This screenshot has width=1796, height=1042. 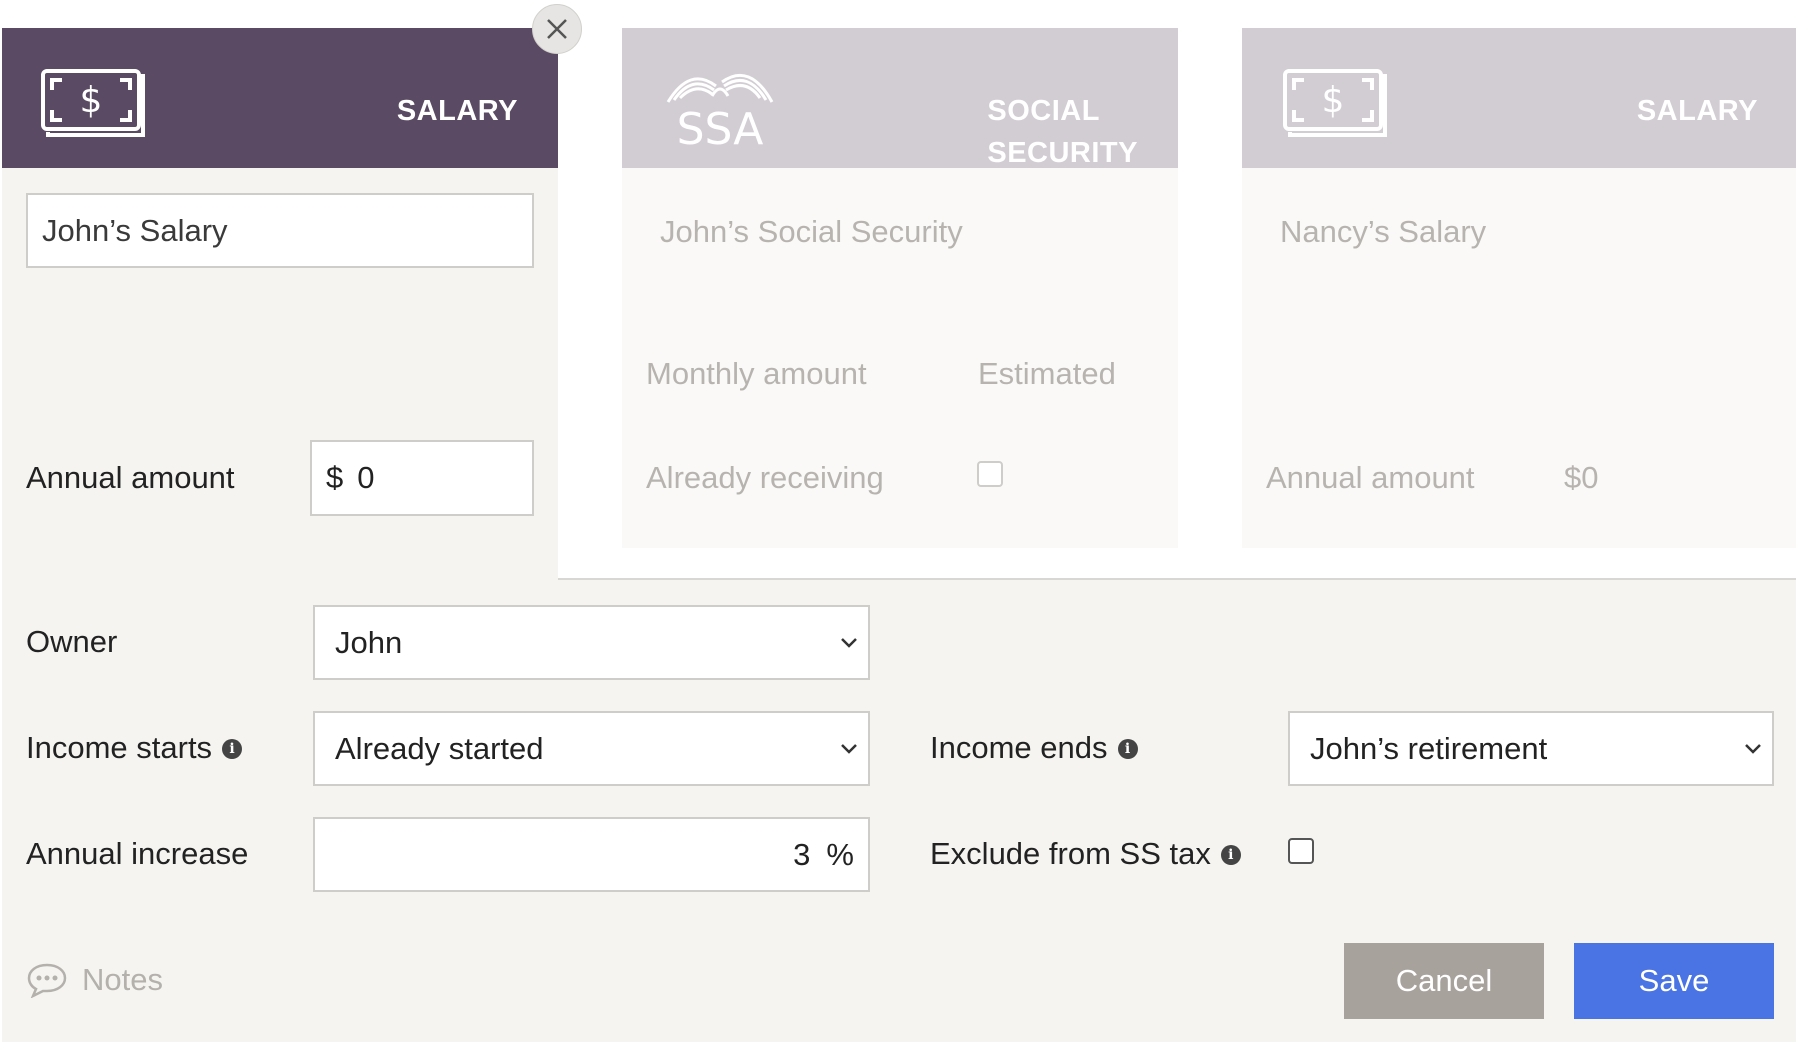 What do you see at coordinates (280, 230) in the screenshot?
I see `income-name-input: John’s Salary` at bounding box center [280, 230].